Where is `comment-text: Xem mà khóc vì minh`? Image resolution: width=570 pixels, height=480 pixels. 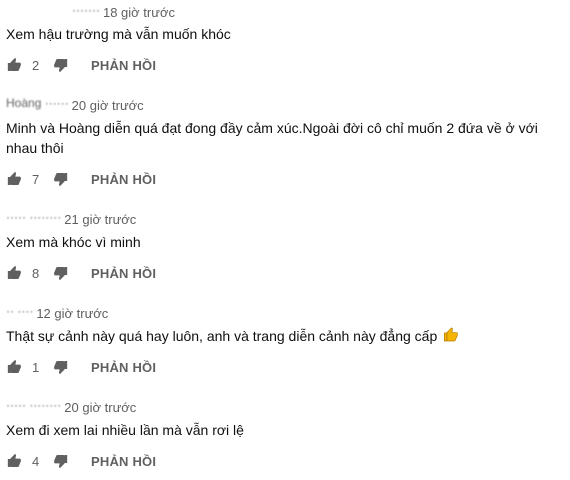 comment-text: Xem mà khóc vì minh is located at coordinates (73, 242).